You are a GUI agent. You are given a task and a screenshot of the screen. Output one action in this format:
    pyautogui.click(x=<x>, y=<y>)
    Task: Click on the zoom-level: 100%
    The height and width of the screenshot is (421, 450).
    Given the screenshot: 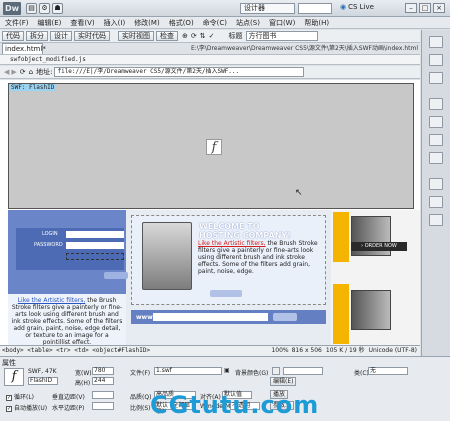 What is the action you would take?
    pyautogui.click(x=279, y=351)
    